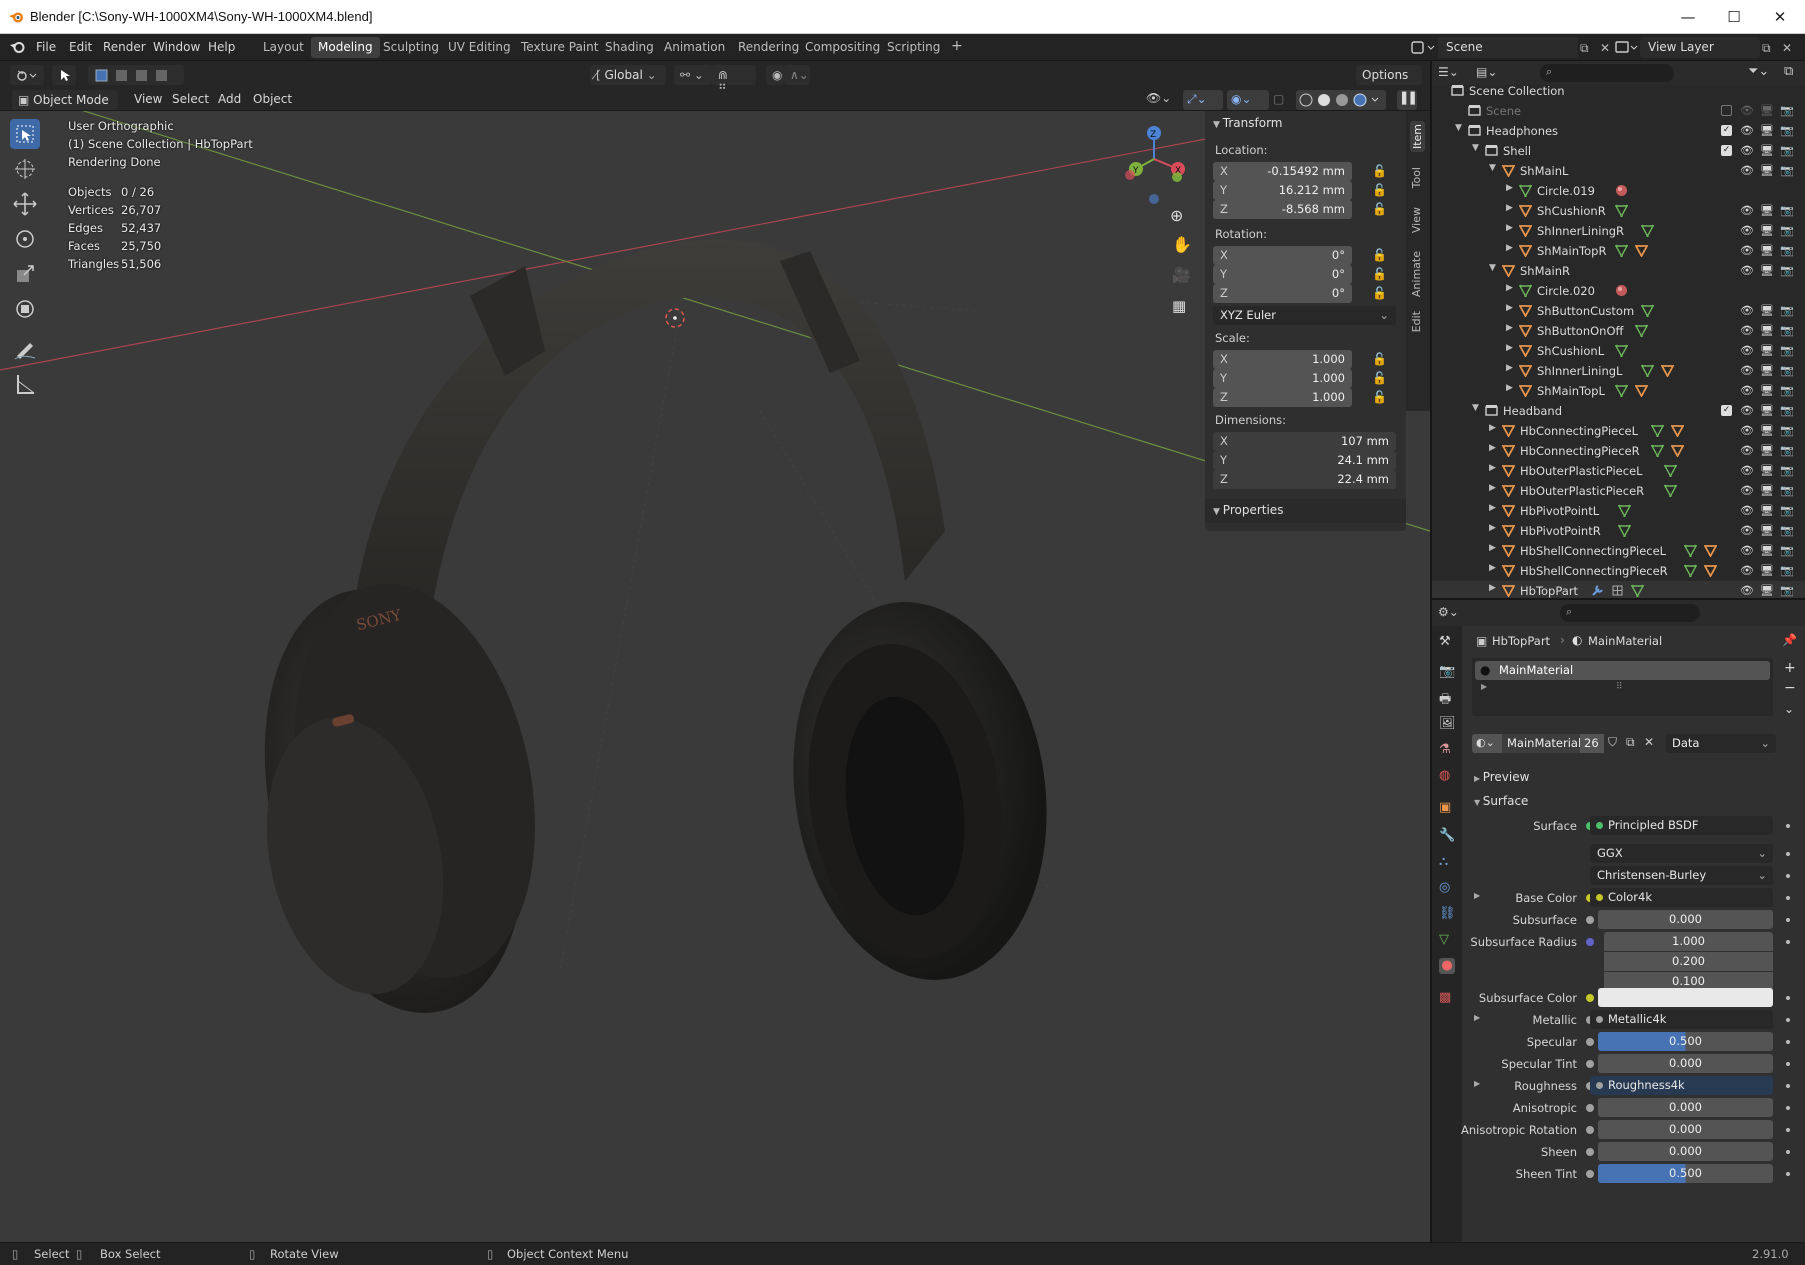  Describe the element at coordinates (1726, 130) in the screenshot. I see `exclude-checkbox: ✓` at that location.